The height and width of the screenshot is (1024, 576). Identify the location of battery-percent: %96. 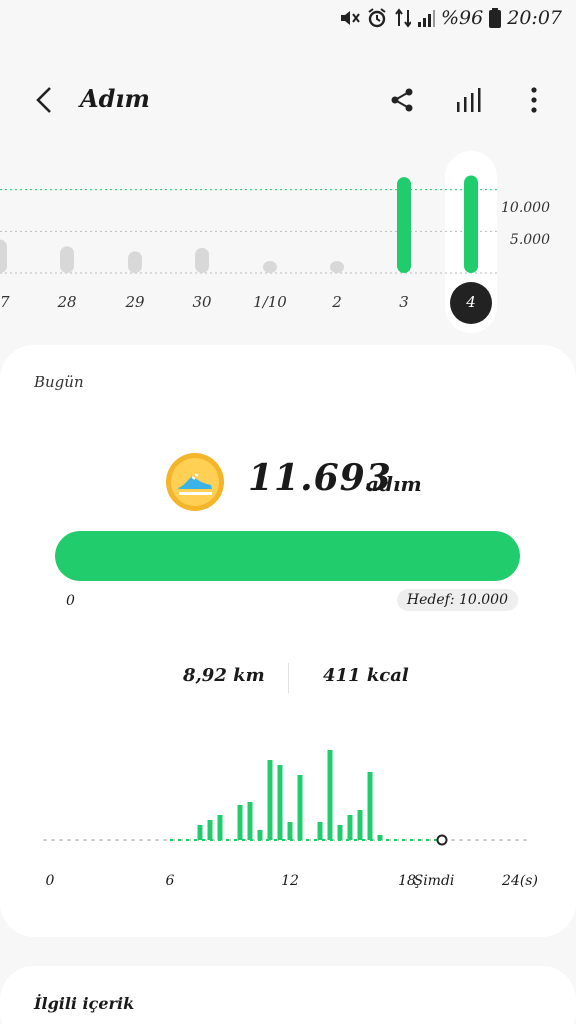
(462, 18).